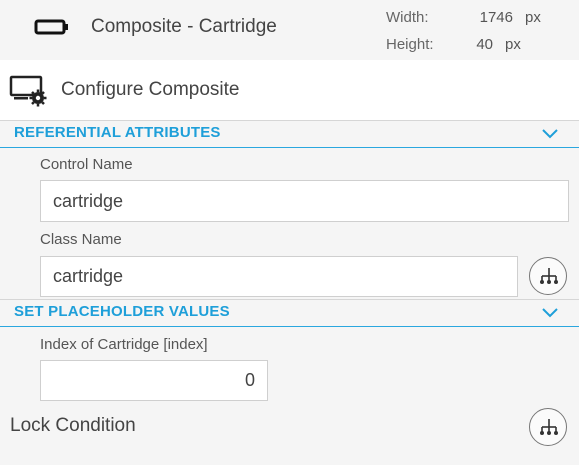 The width and height of the screenshot is (579, 465). What do you see at coordinates (81, 239) in the screenshot?
I see `class-name-label: Class Name` at bounding box center [81, 239].